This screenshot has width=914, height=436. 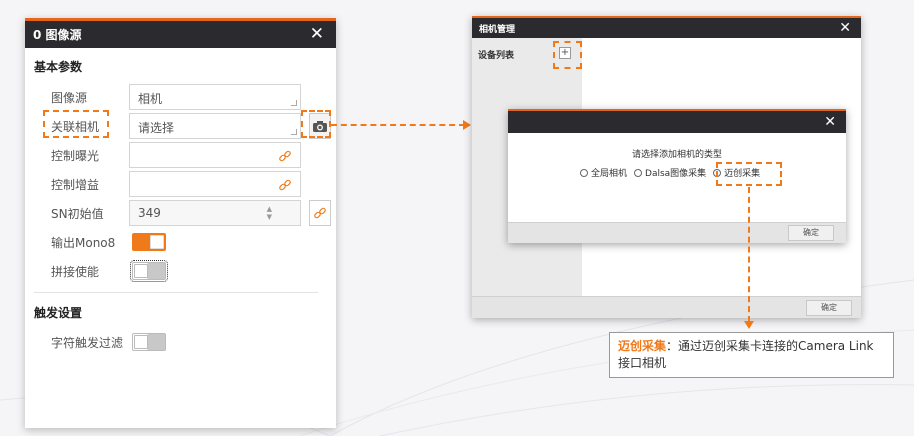 What do you see at coordinates (176, 292) in the screenshot?
I see `section-divider` at bounding box center [176, 292].